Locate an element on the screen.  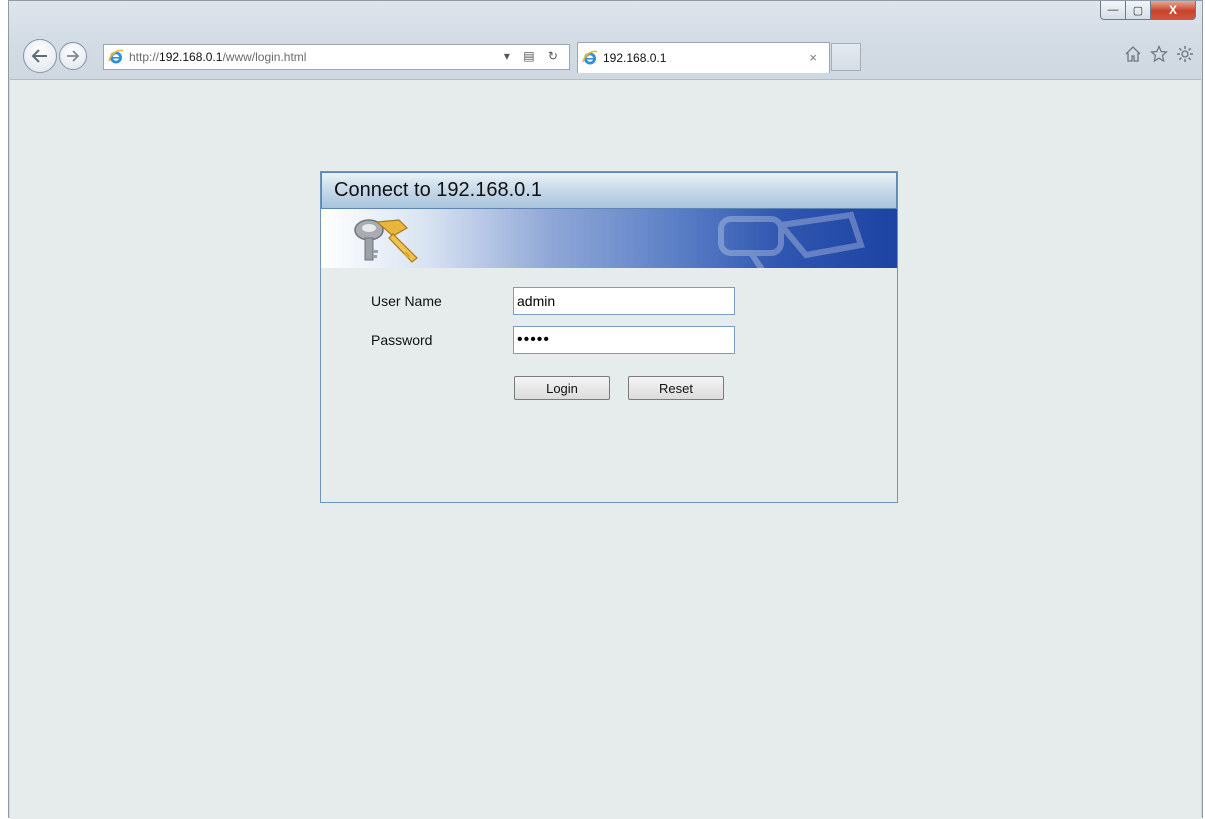
password-input: ••••• is located at coordinates (624, 340).